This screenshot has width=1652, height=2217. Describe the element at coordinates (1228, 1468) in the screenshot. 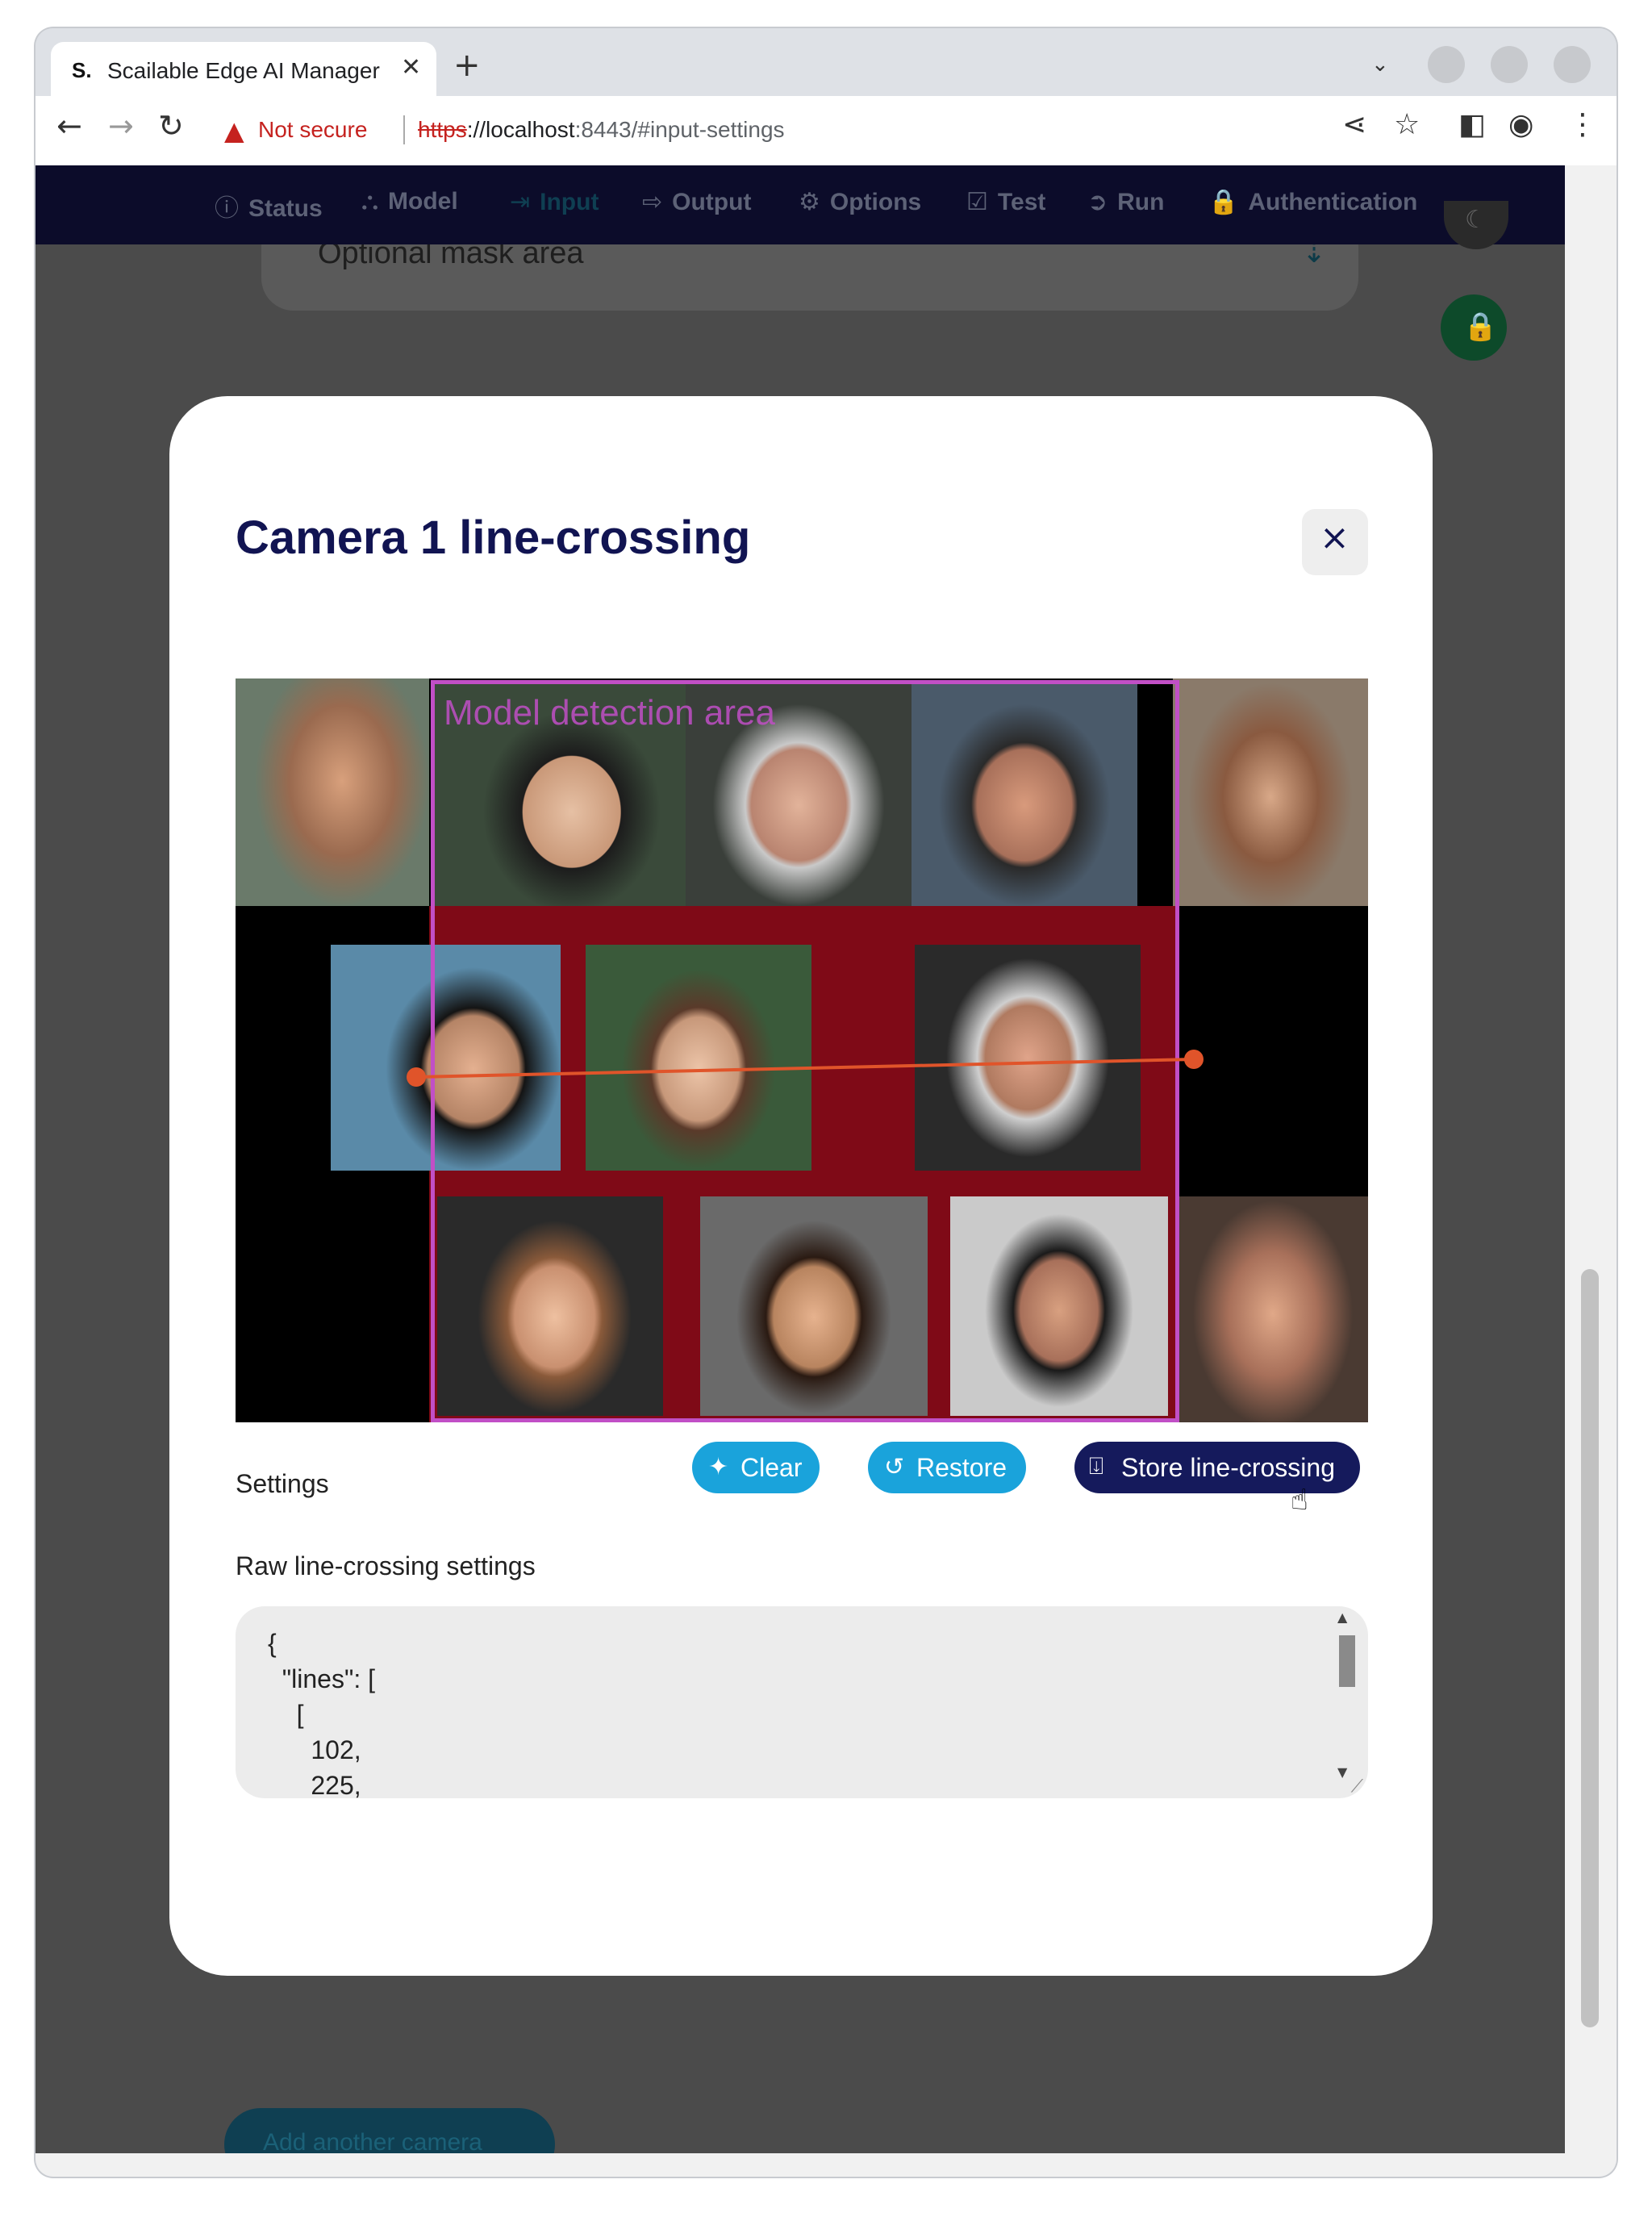

I see `store-label: Store line-crossing` at that location.